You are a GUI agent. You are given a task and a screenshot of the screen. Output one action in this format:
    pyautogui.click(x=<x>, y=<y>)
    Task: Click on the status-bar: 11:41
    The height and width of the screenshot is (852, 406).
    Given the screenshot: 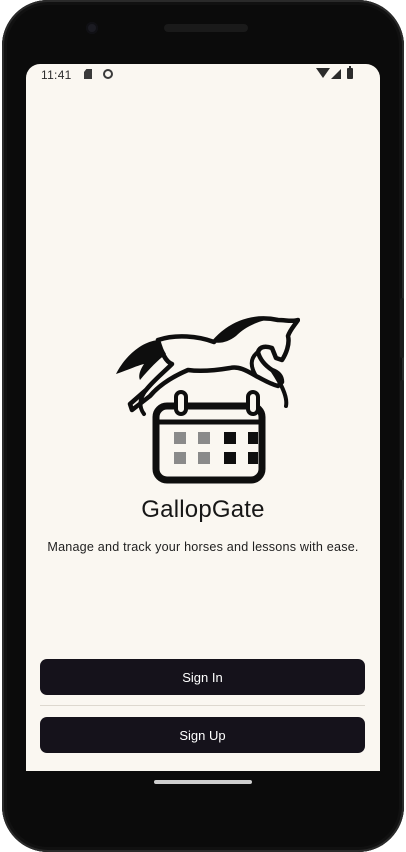 What is the action you would take?
    pyautogui.click(x=203, y=75)
    